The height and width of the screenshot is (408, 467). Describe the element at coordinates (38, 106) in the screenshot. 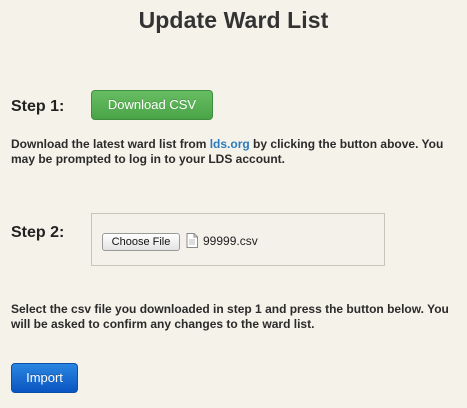

I see `step1-label: Step 1:` at that location.